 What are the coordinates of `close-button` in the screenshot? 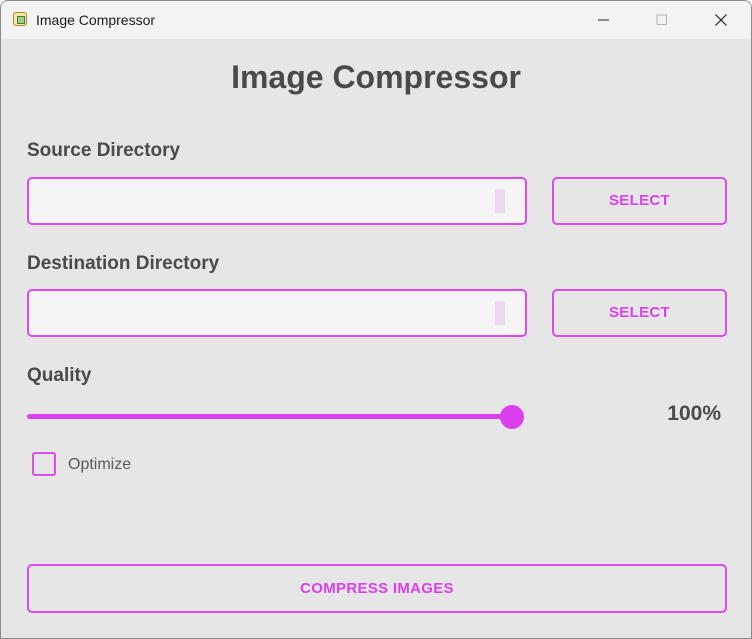 It's located at (721, 20).